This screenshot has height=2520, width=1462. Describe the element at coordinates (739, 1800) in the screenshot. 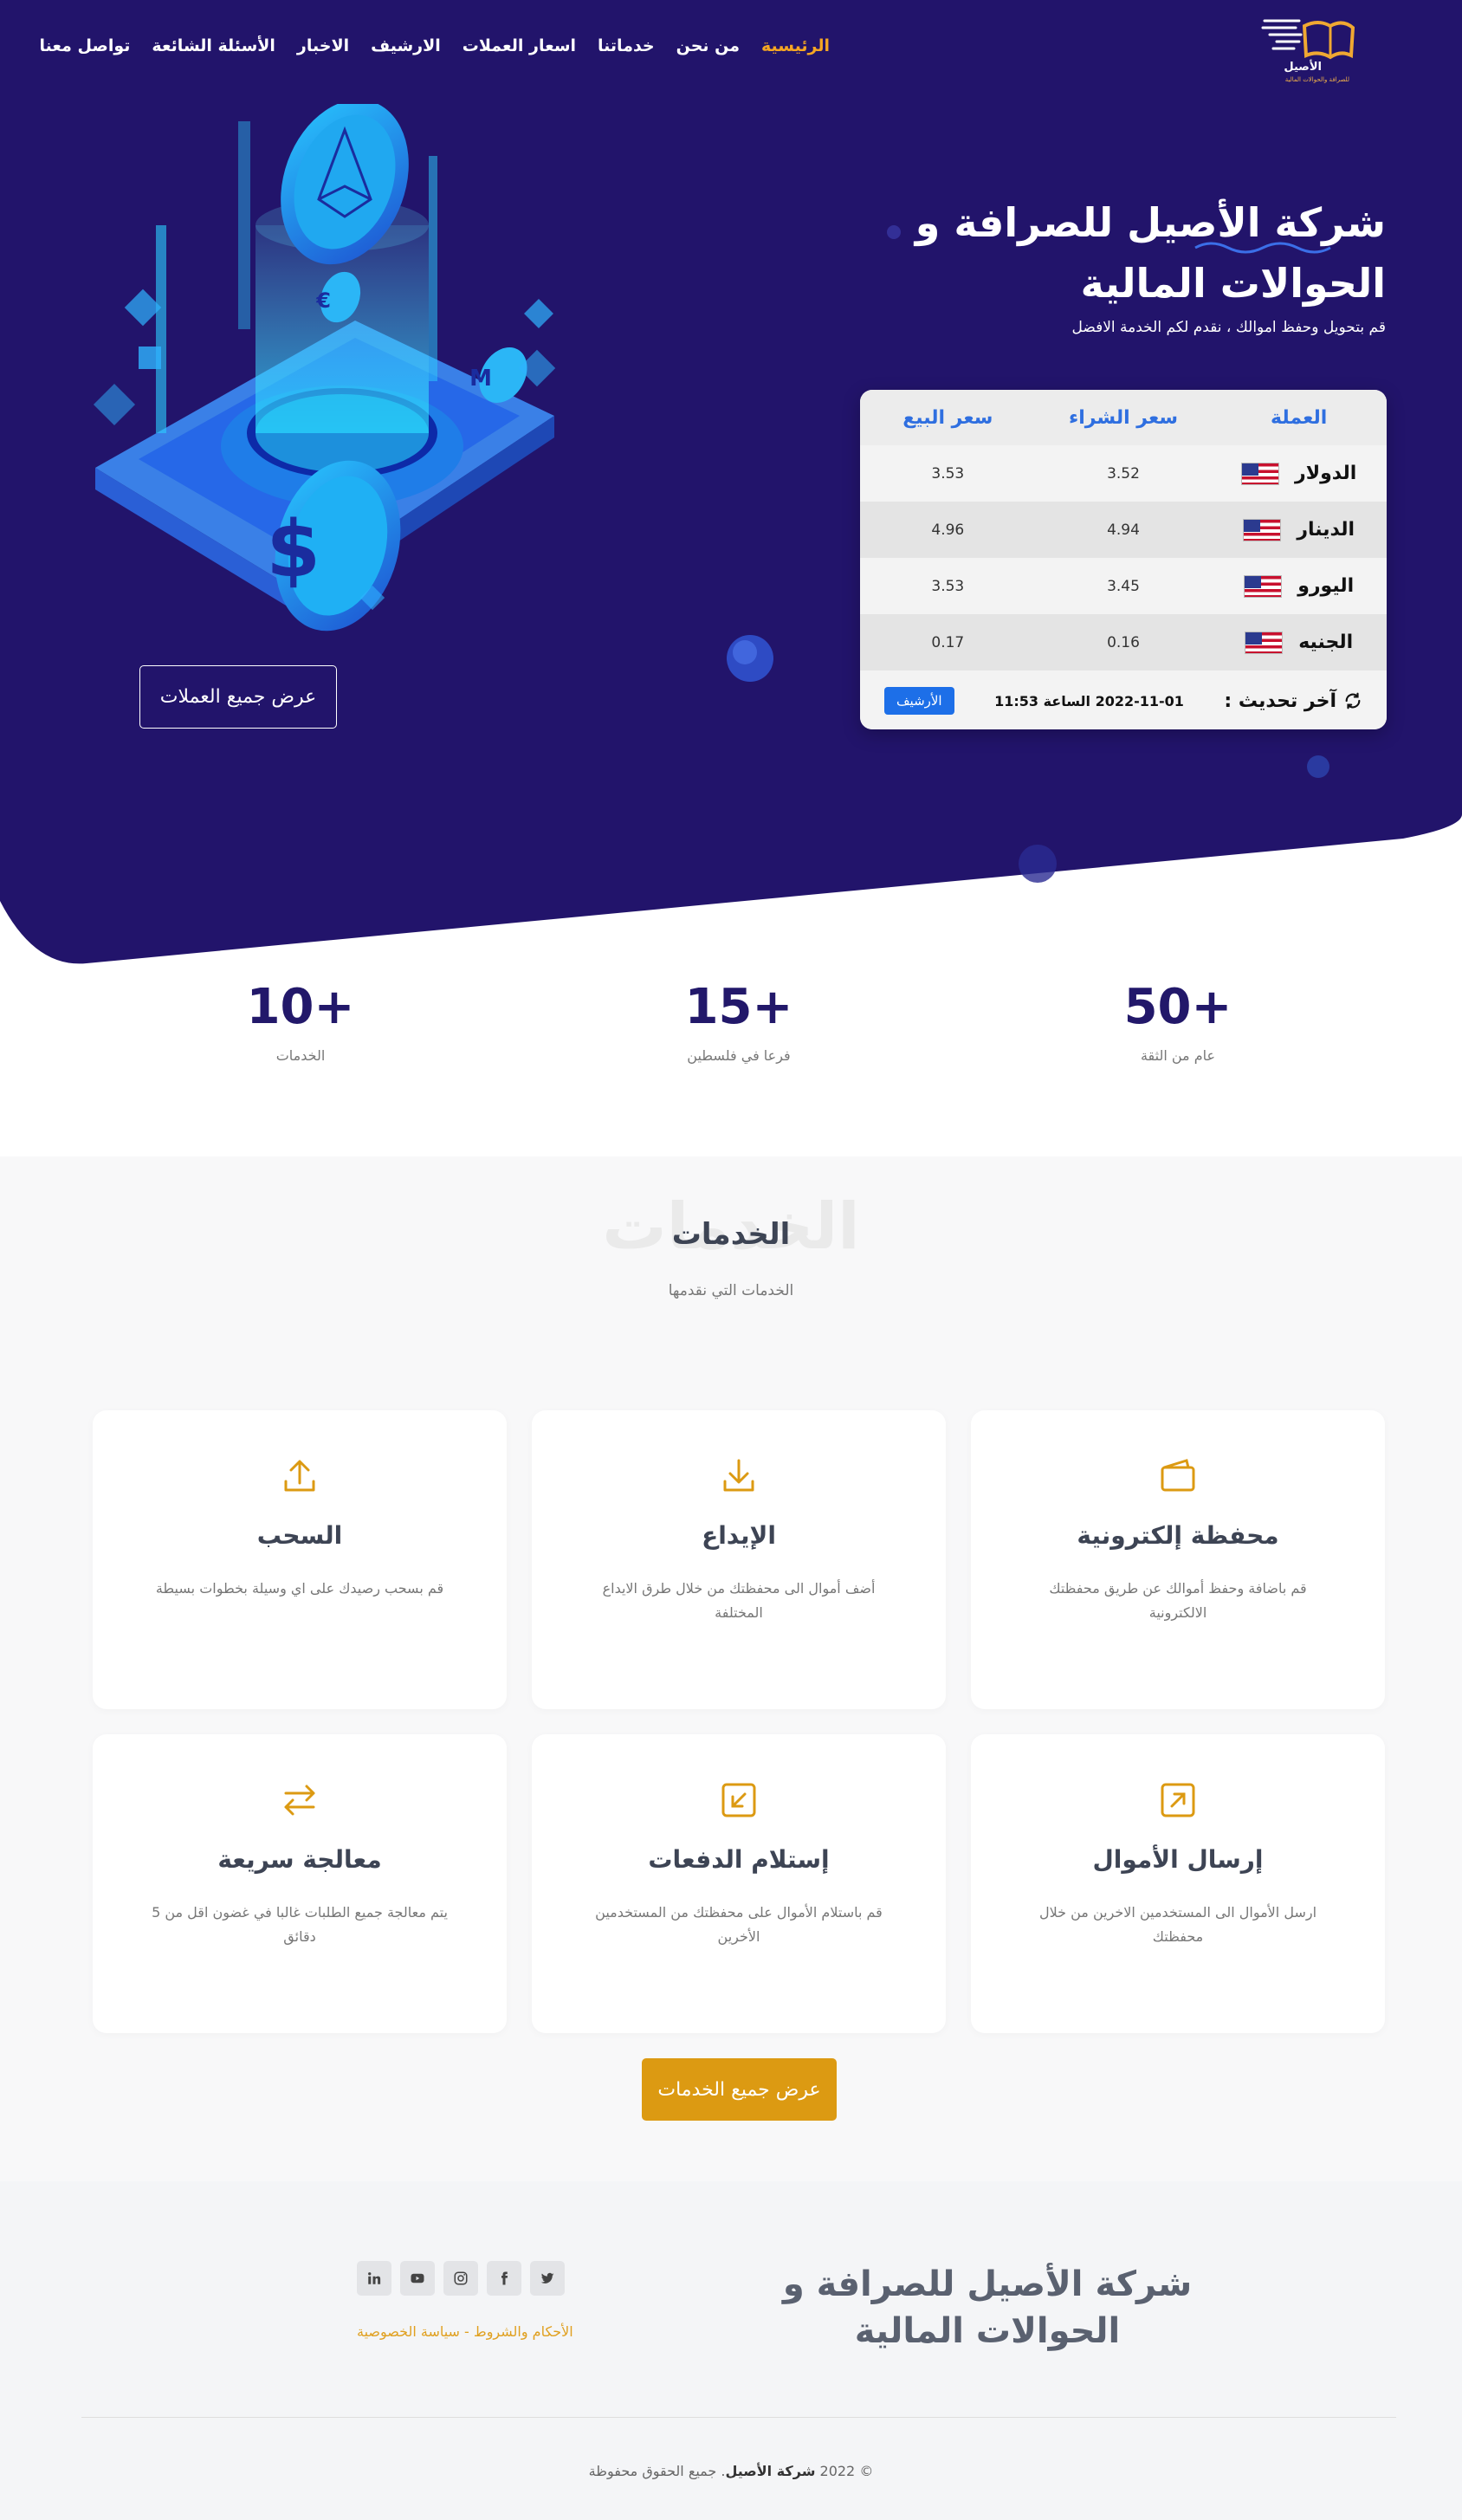

I see `receive-payment-icon` at that location.